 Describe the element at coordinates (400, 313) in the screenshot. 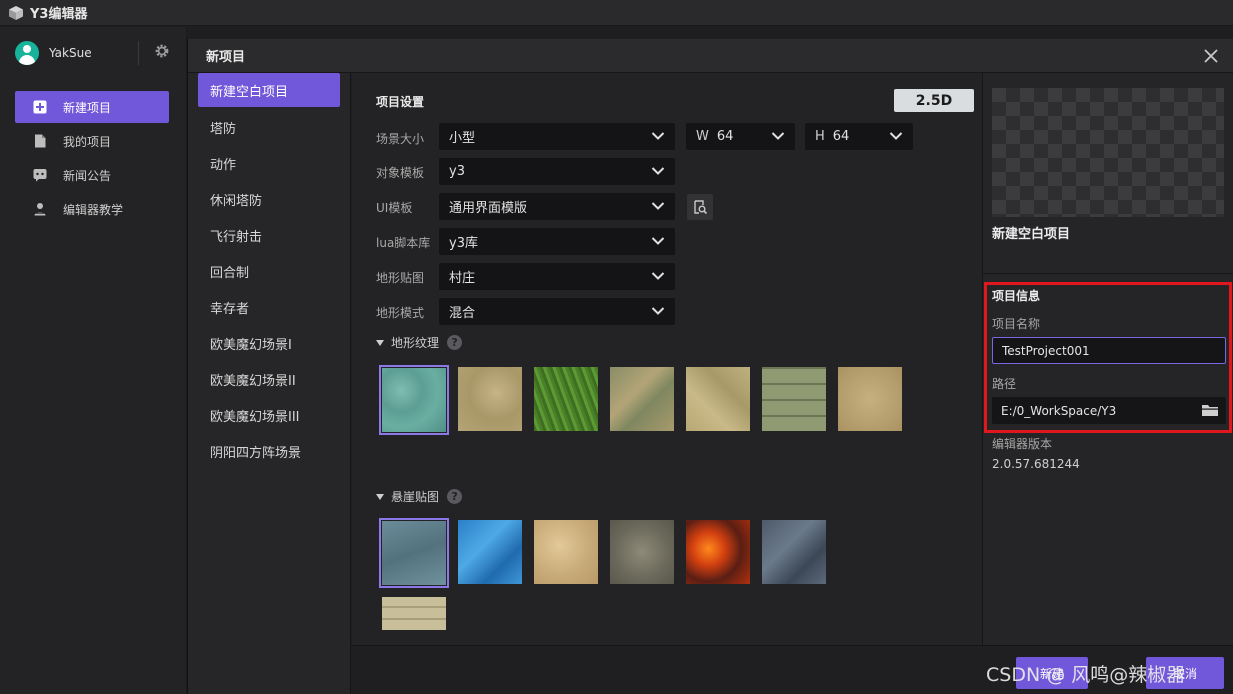

I see `field-label-terrain-mode: 地形模式` at that location.